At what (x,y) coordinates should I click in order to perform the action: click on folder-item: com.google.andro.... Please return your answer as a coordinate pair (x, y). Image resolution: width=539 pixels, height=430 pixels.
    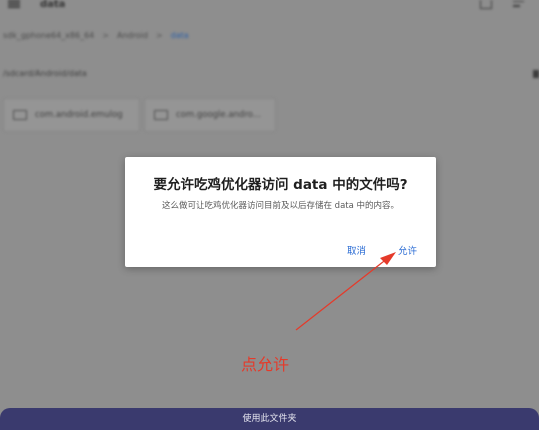
    Looking at the image, I should click on (210, 115).